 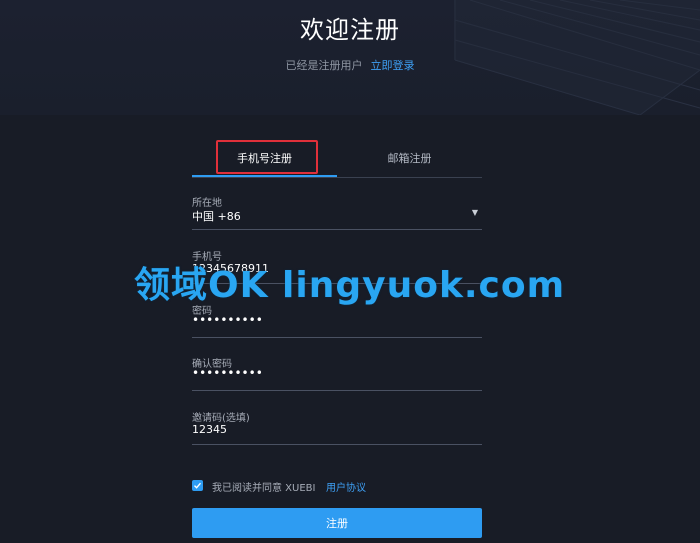 What do you see at coordinates (207, 257) in the screenshot?
I see `phone-label: 手机号` at bounding box center [207, 257].